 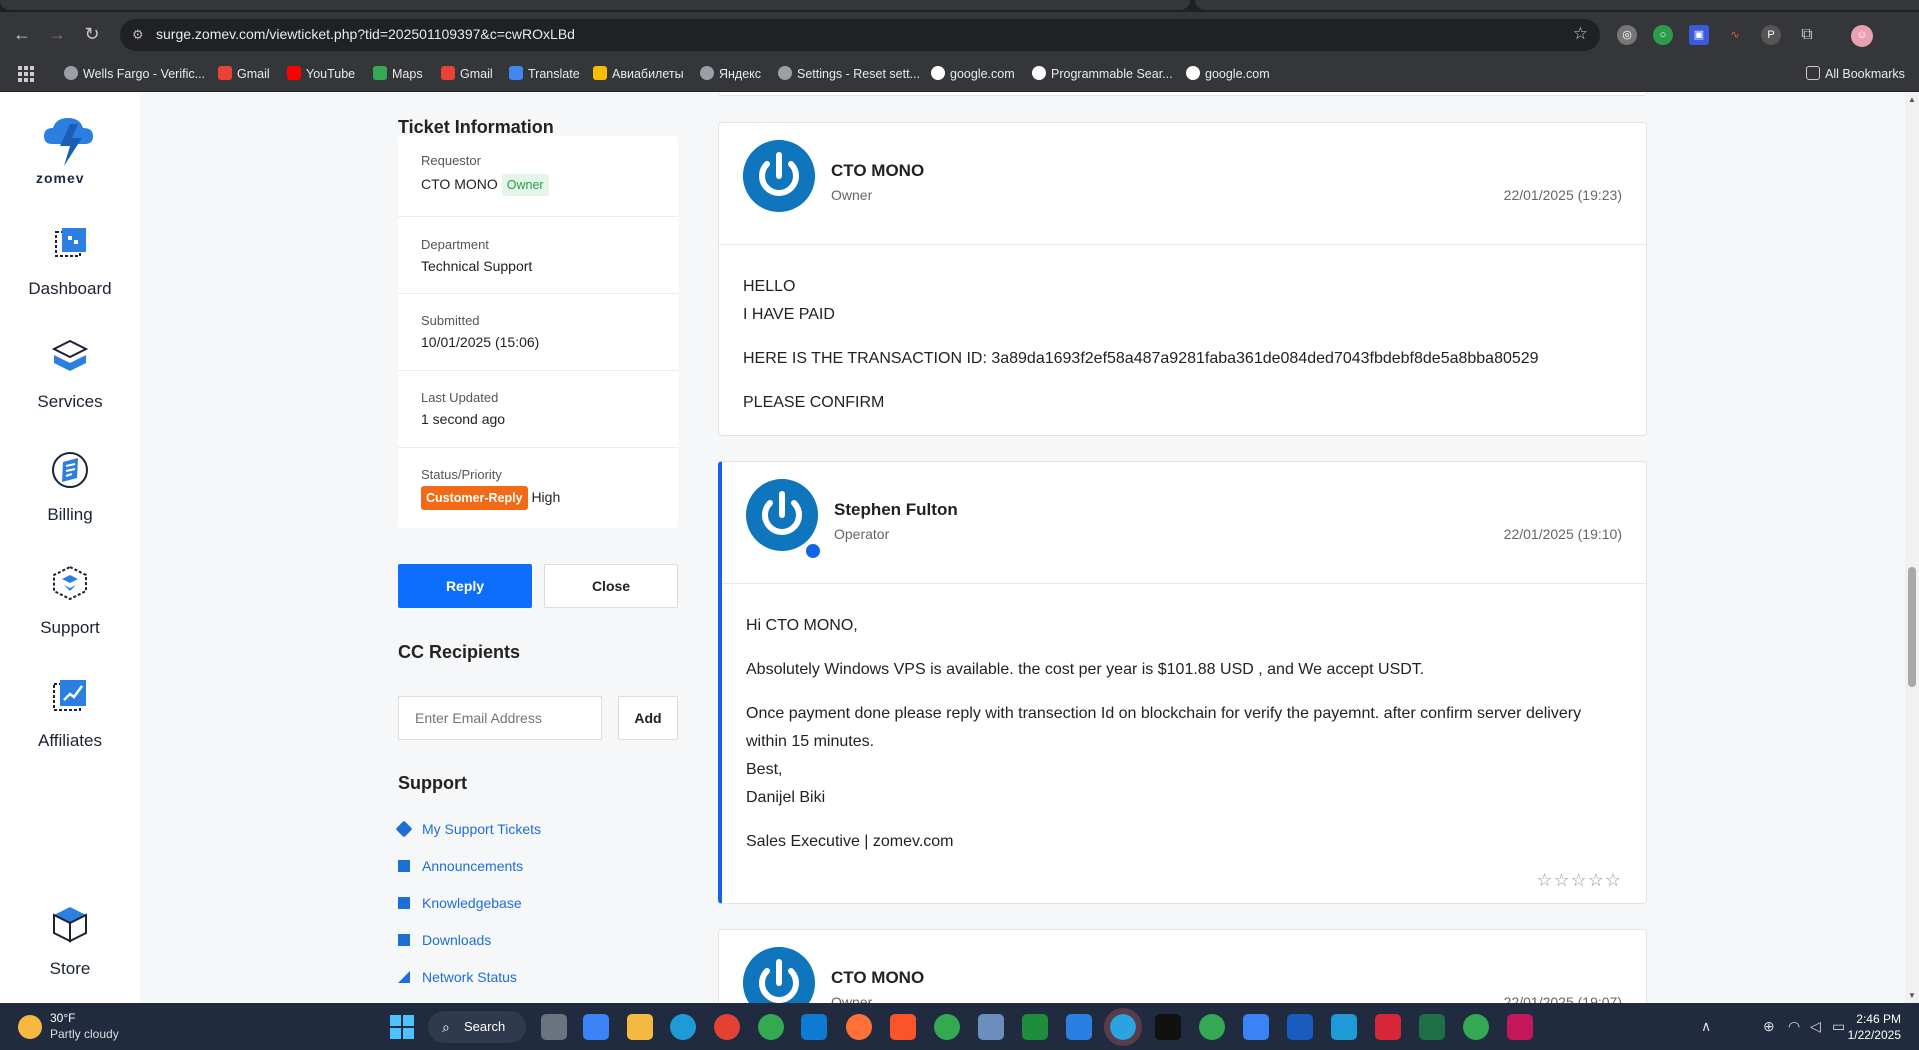 What do you see at coordinates (460, 866) in the screenshot?
I see `link-announcements: Announcements` at bounding box center [460, 866].